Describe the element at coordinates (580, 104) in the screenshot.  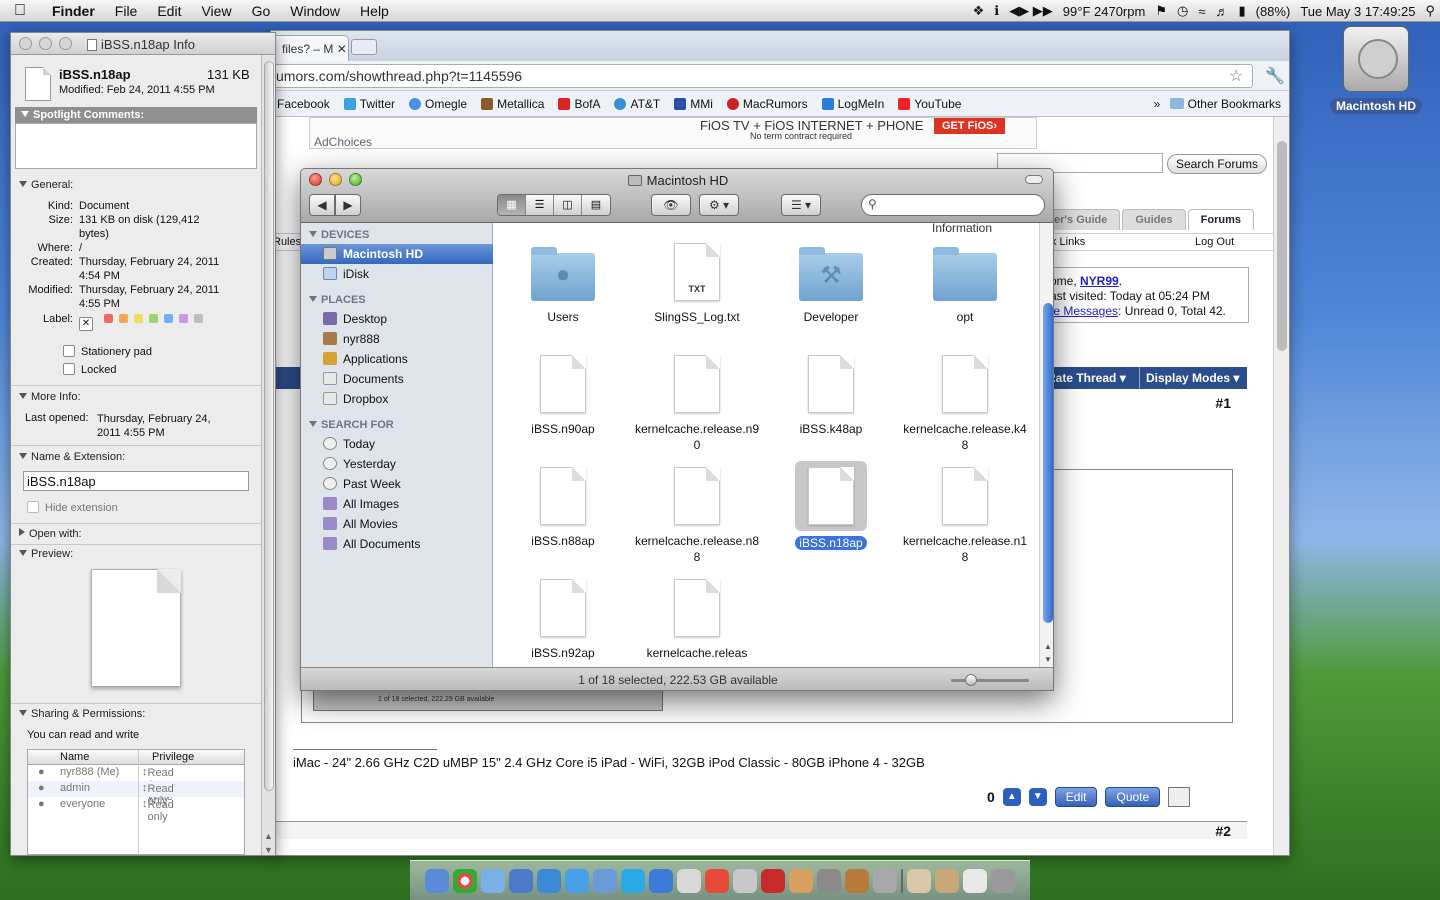
I see `bookmark-bofa: BofA` at that location.